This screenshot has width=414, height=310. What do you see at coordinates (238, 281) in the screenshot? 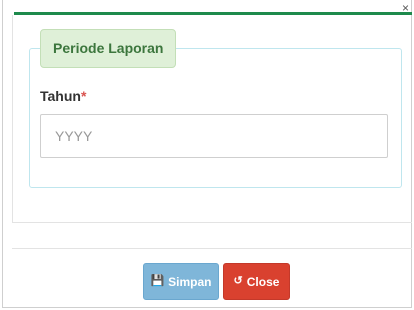
I see `undo-icon: ↺` at bounding box center [238, 281].